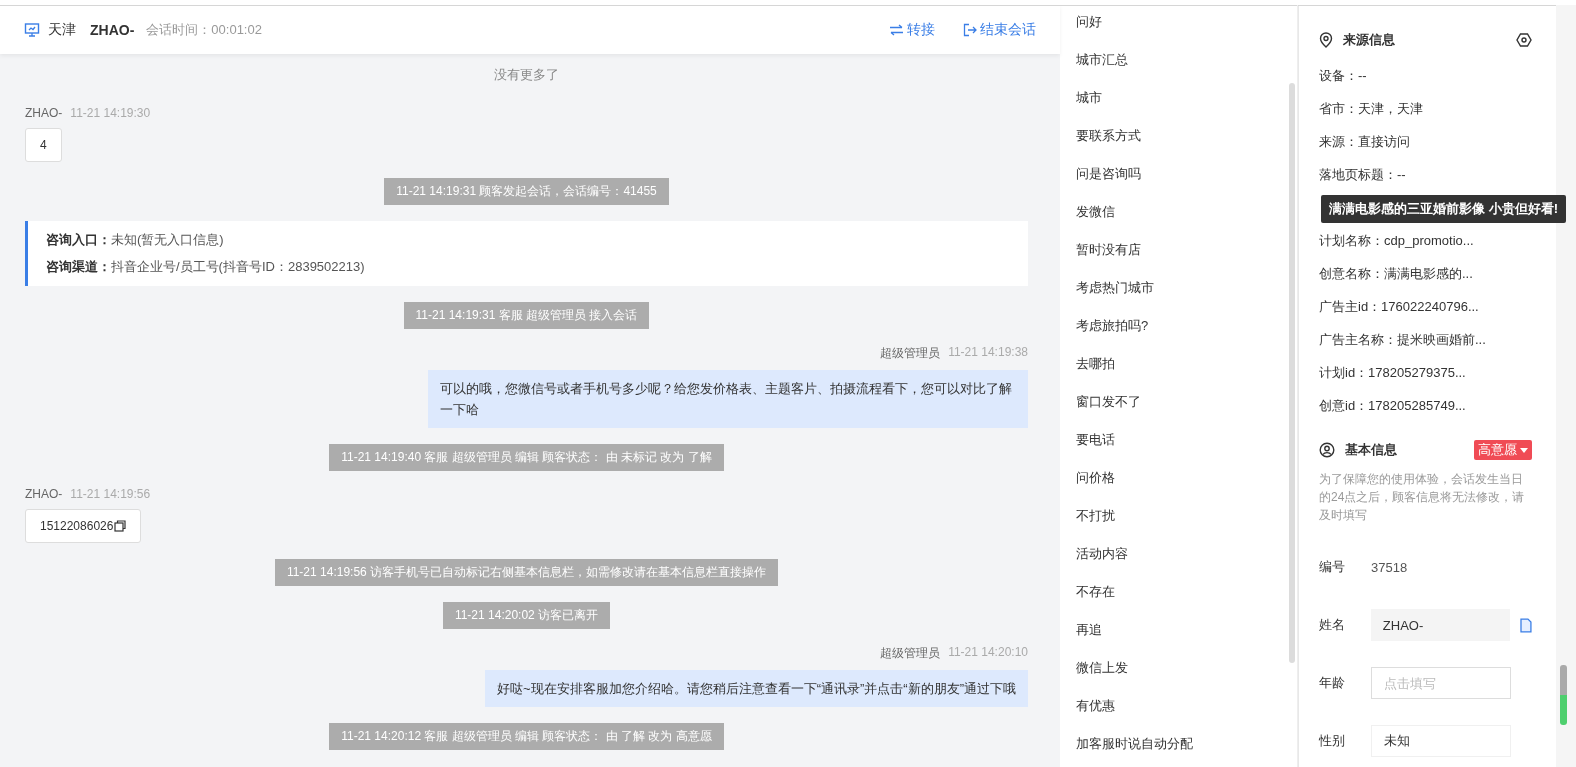 This screenshot has height=767, width=1576. Describe the element at coordinates (1441, 683) in the screenshot. I see `age-input: 点击填写` at that location.